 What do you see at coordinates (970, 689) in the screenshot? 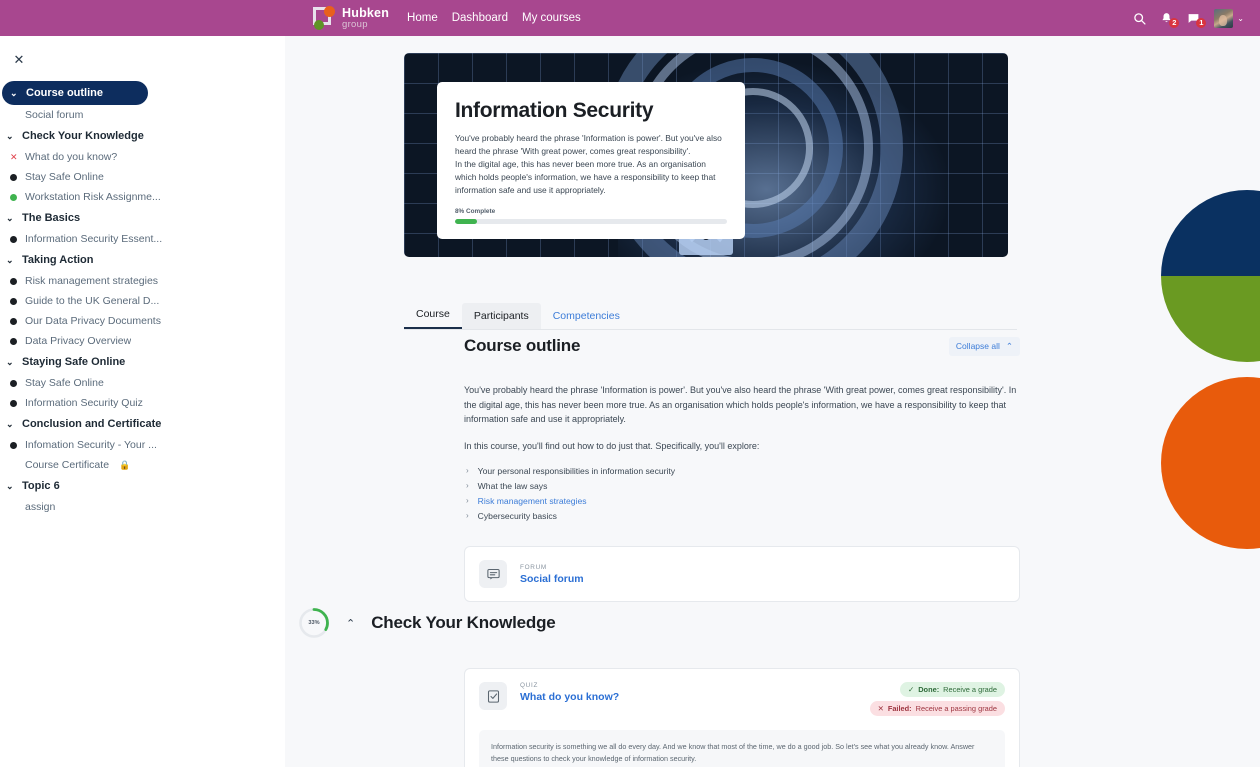
I see `status-badge-done-text: Receive a grade` at bounding box center [970, 689].